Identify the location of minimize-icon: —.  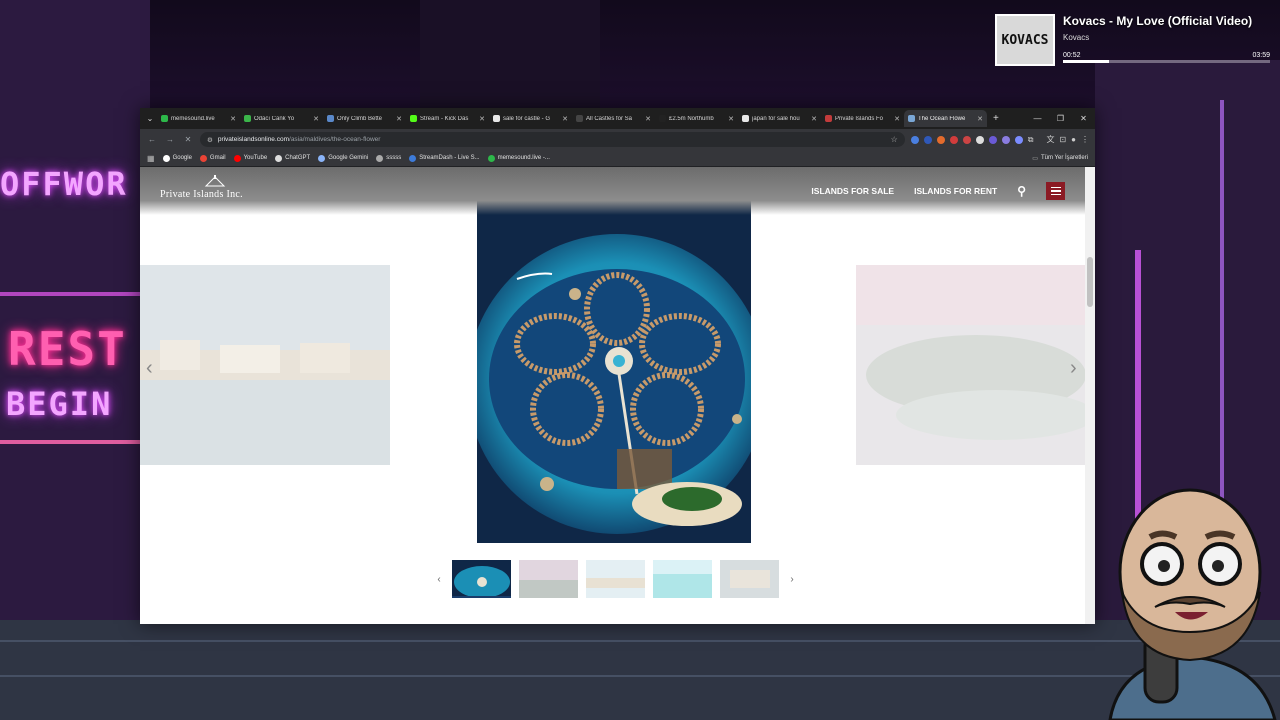
(1037, 118).